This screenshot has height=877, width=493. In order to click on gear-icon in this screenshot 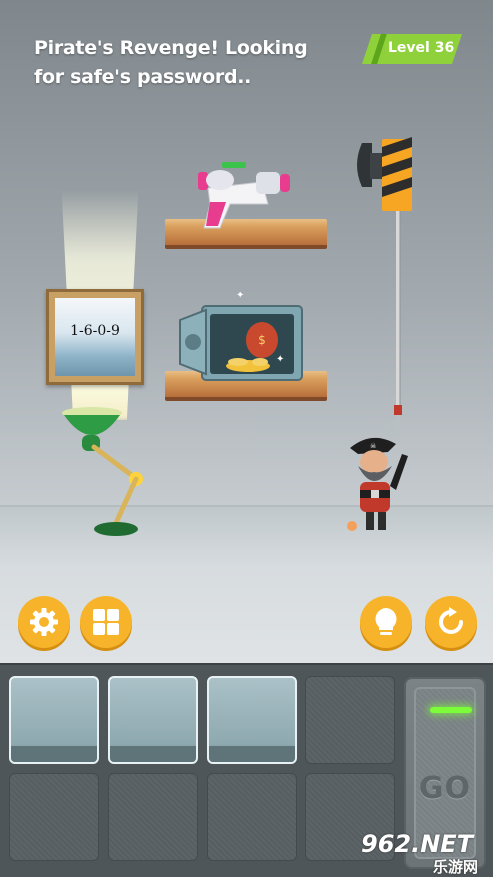, I will do `click(44, 622)`.